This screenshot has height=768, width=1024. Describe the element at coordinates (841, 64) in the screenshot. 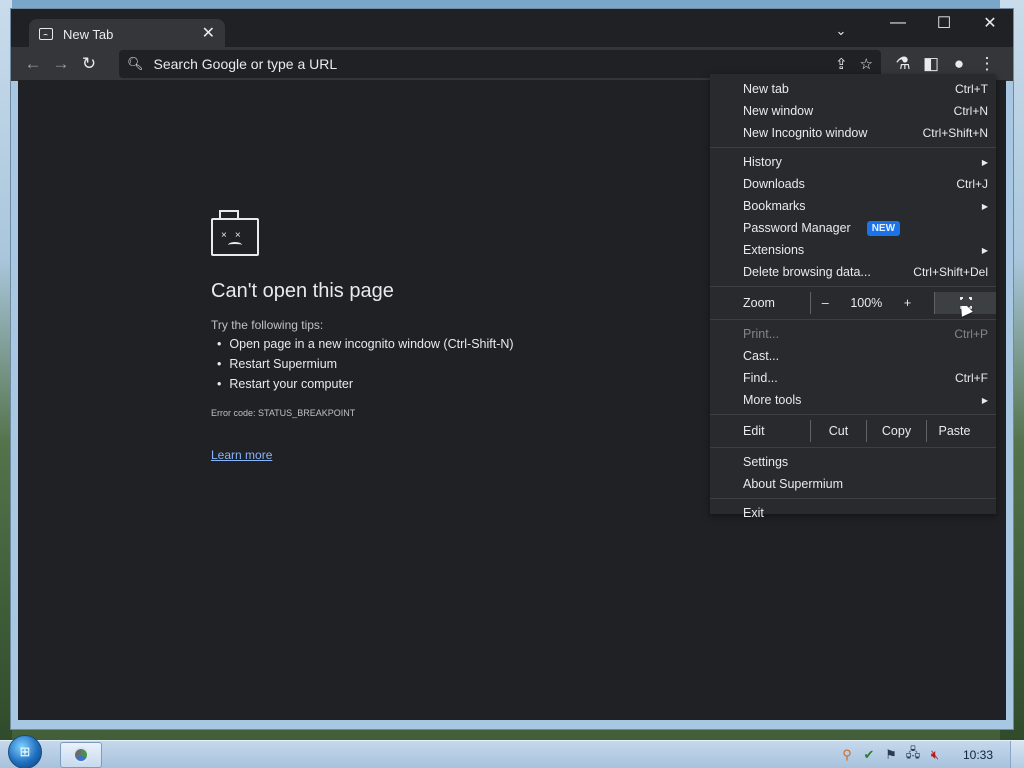

I see `share-icon: ⇪` at that location.